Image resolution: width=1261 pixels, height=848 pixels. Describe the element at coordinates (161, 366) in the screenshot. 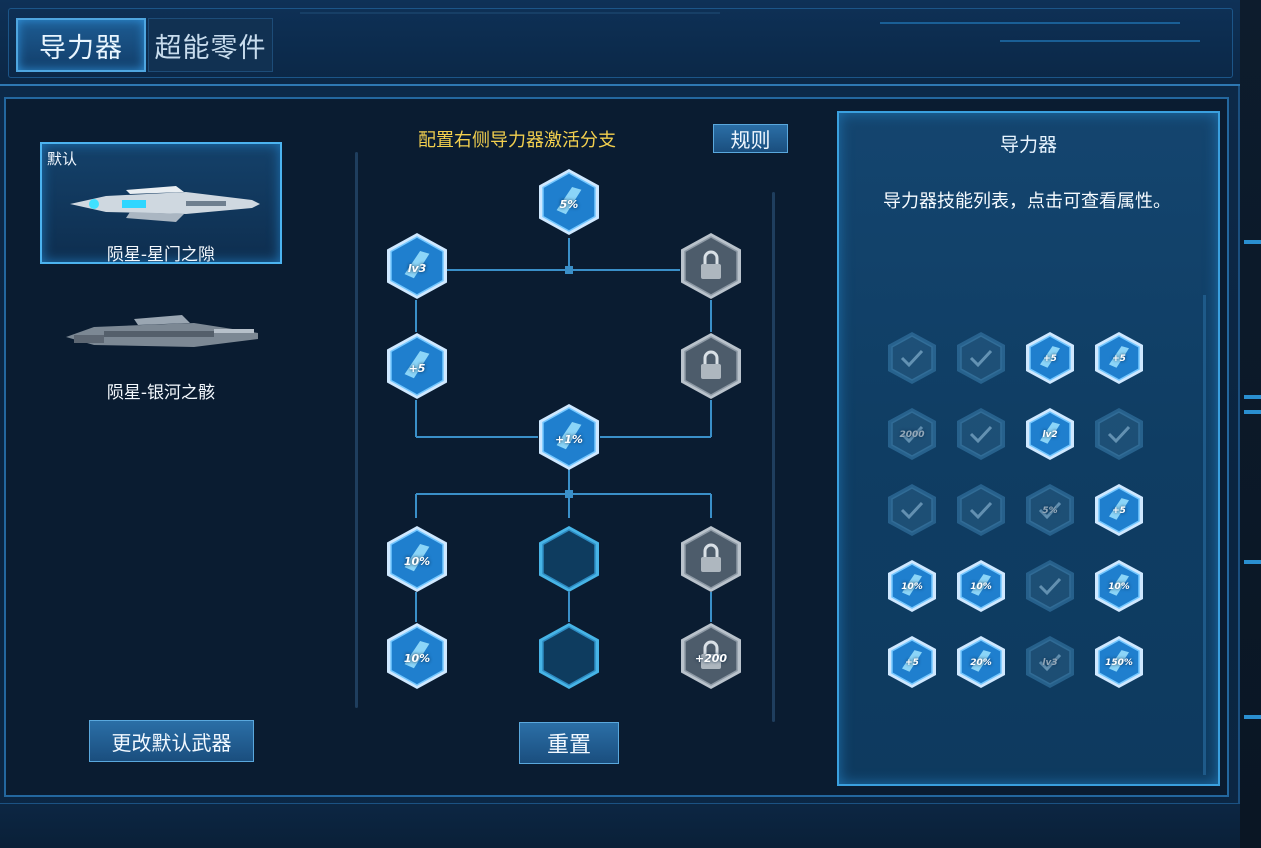

I see `weapon-card: 陨星-银河之骸` at that location.